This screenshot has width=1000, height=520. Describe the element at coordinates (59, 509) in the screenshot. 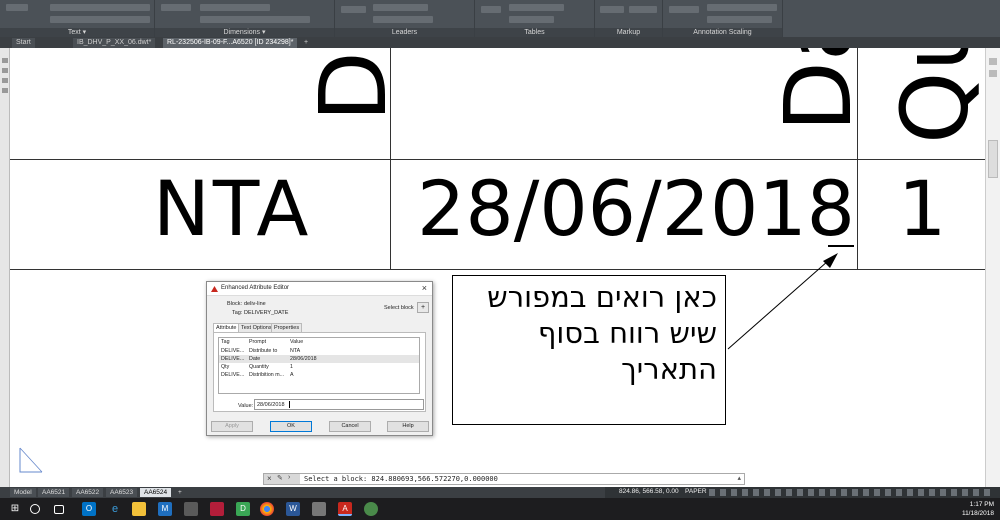

I see `task-view-icon` at that location.